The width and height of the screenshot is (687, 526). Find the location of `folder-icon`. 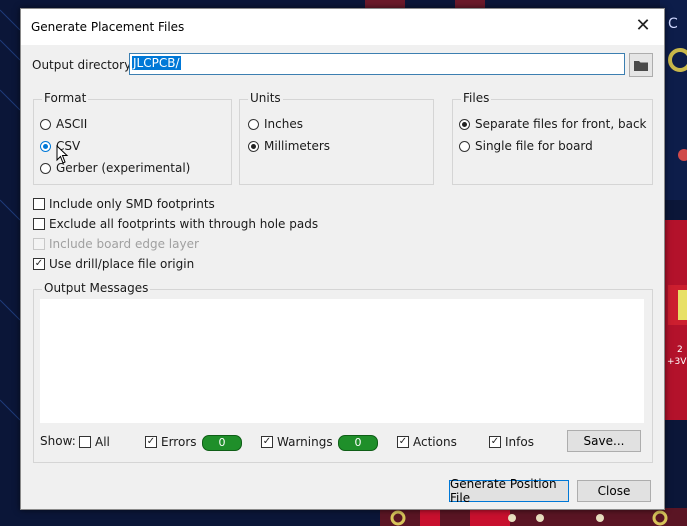

folder-icon is located at coordinates (641, 65).